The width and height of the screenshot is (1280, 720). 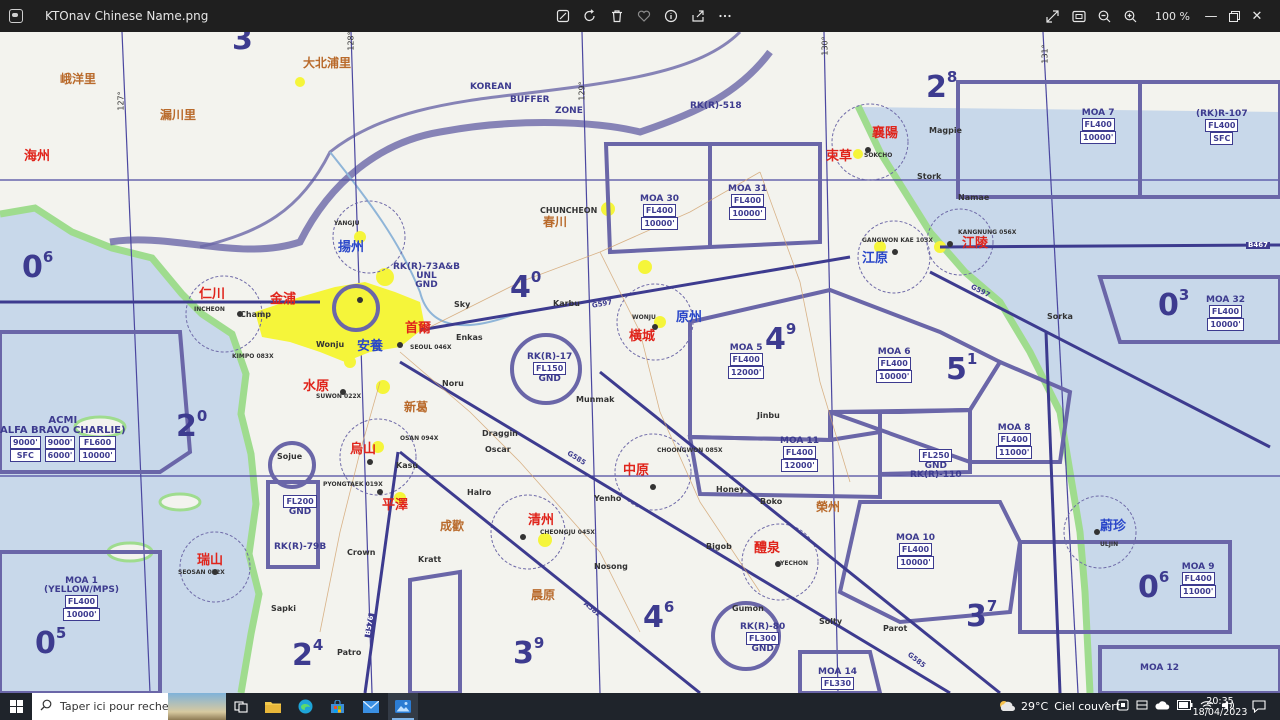 What do you see at coordinates (659, 616) in the screenshot?
I see `grid-number: 46` at bounding box center [659, 616].